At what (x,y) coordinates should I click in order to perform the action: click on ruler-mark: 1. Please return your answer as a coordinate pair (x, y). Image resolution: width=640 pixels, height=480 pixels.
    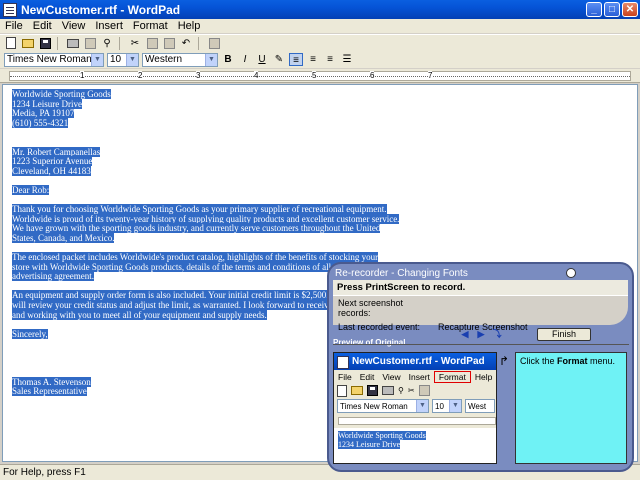
    Looking at the image, I should click on (82, 75).